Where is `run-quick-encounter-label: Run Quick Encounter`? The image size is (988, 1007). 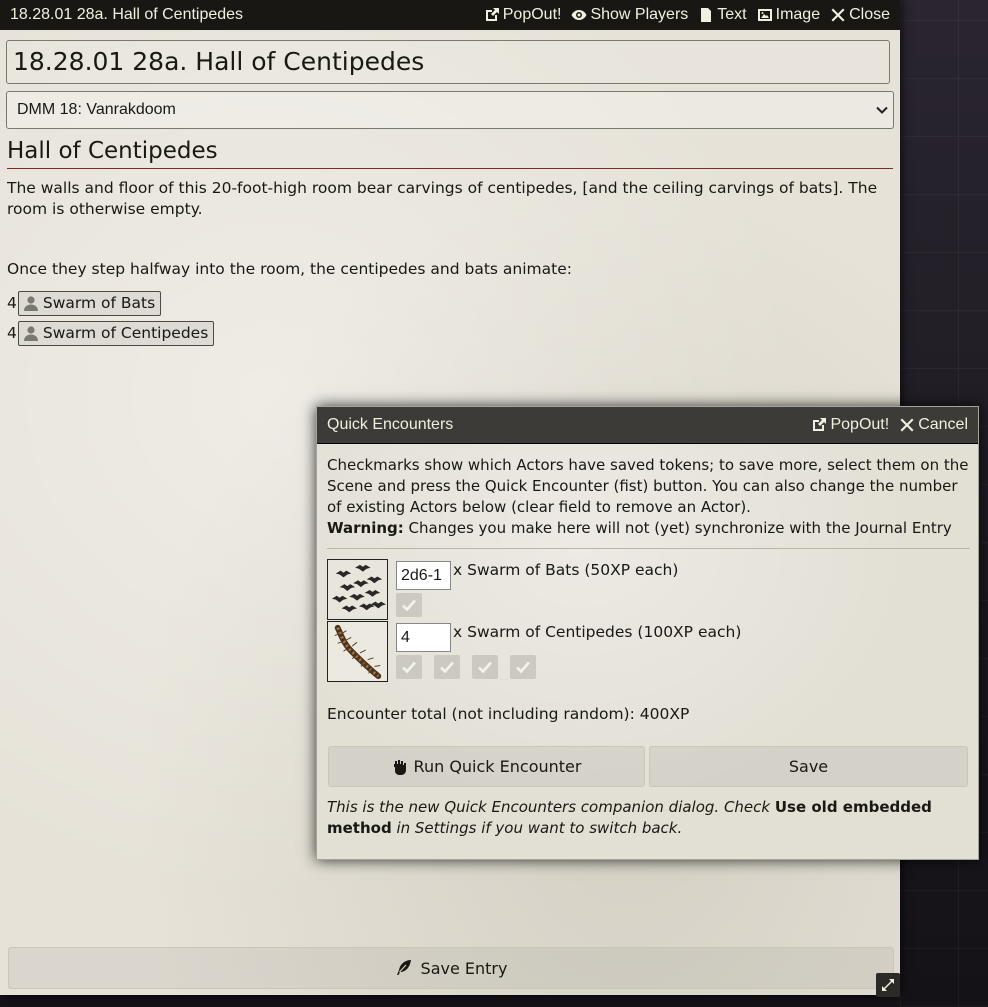
run-quick-encounter-label: Run Quick Encounter is located at coordinates (497, 766).